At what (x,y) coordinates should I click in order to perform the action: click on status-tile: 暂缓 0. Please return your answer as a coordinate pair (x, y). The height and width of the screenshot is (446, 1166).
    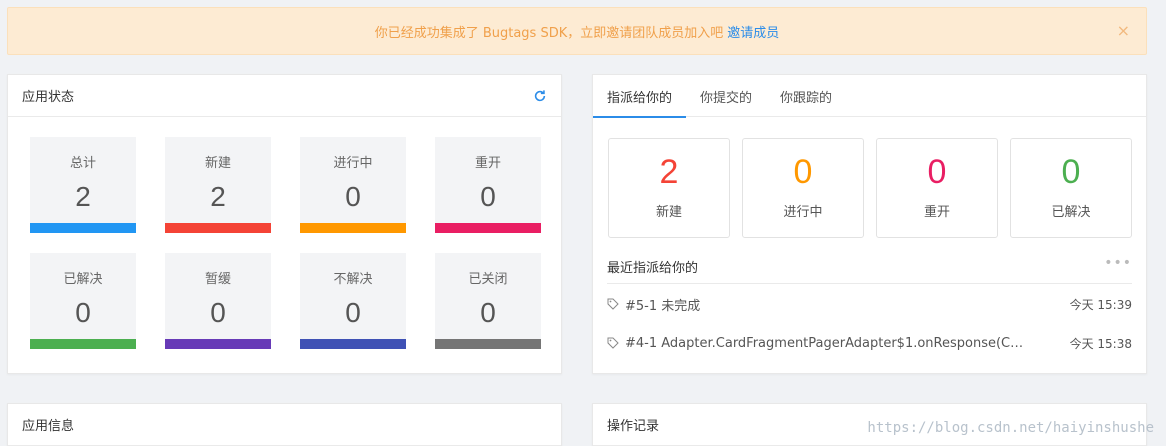
    Looking at the image, I should click on (218, 301).